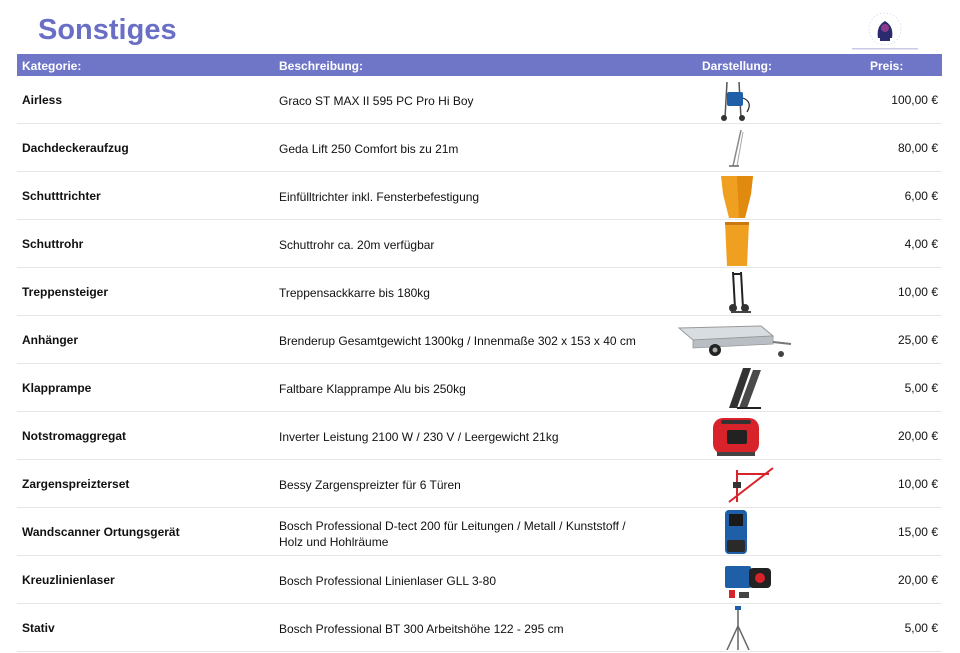  What do you see at coordinates (75, 148) in the screenshot?
I see `row-category: Dachdeckeraufzug` at bounding box center [75, 148].